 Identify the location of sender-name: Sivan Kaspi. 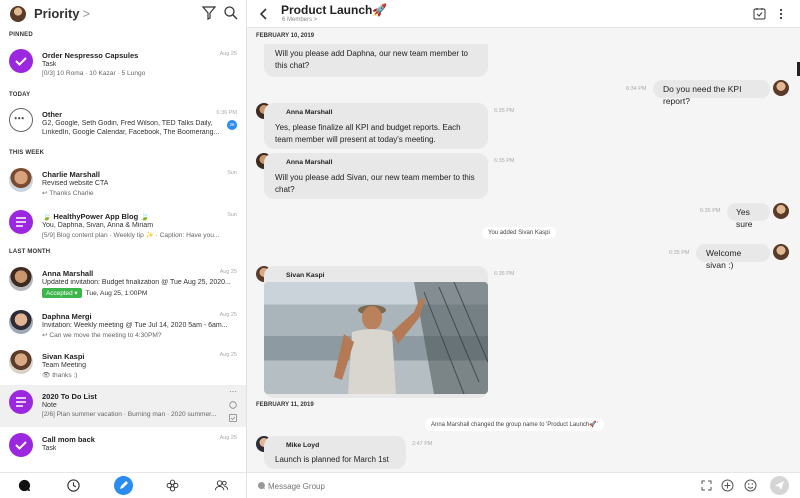
(305, 275).